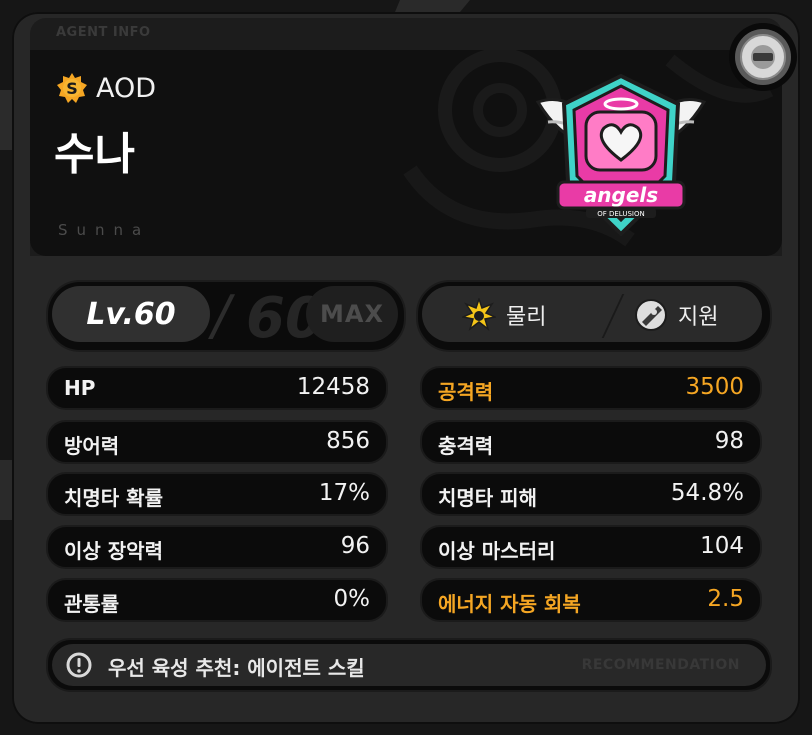 The height and width of the screenshot is (735, 812). What do you see at coordinates (497, 551) in the screenshot?
I see `stat-label: 이상 마스터리` at bounding box center [497, 551].